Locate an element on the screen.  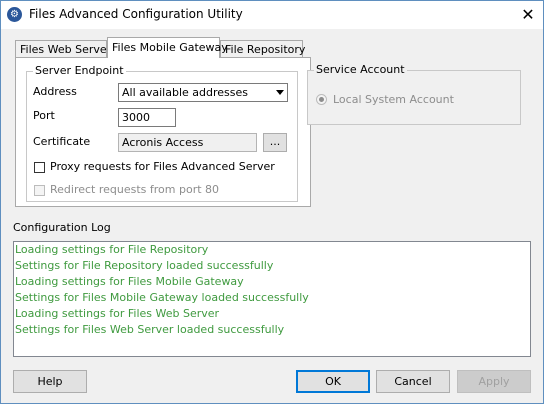
address-dropdown: All available addresses is located at coordinates (203, 92).